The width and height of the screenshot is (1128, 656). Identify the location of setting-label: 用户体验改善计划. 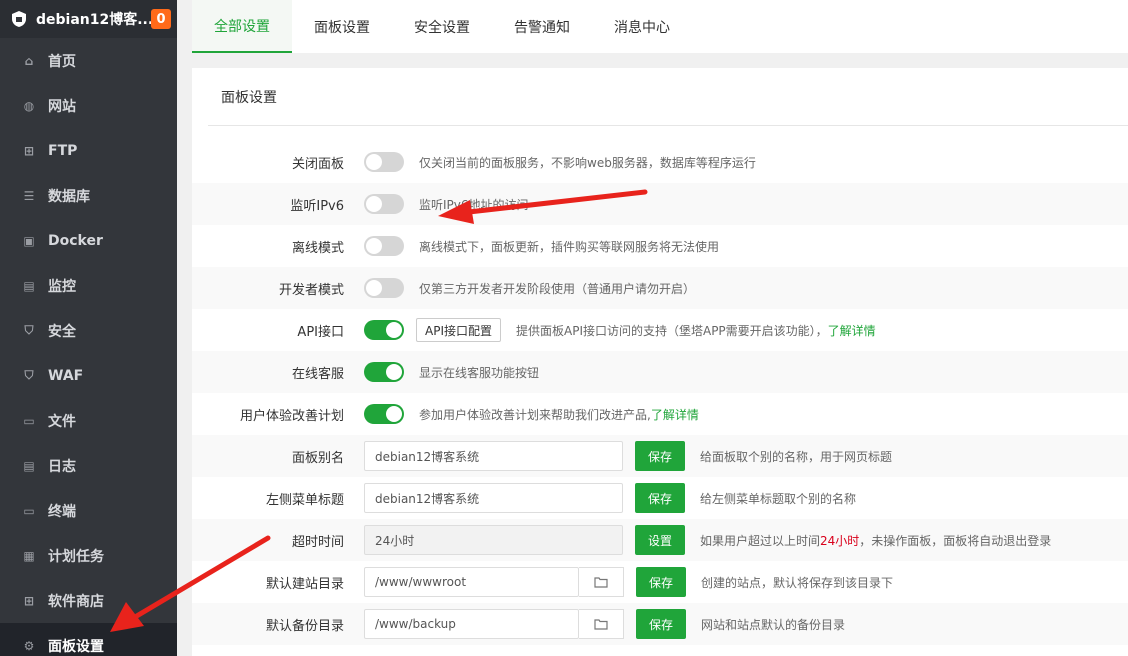
(291, 416).